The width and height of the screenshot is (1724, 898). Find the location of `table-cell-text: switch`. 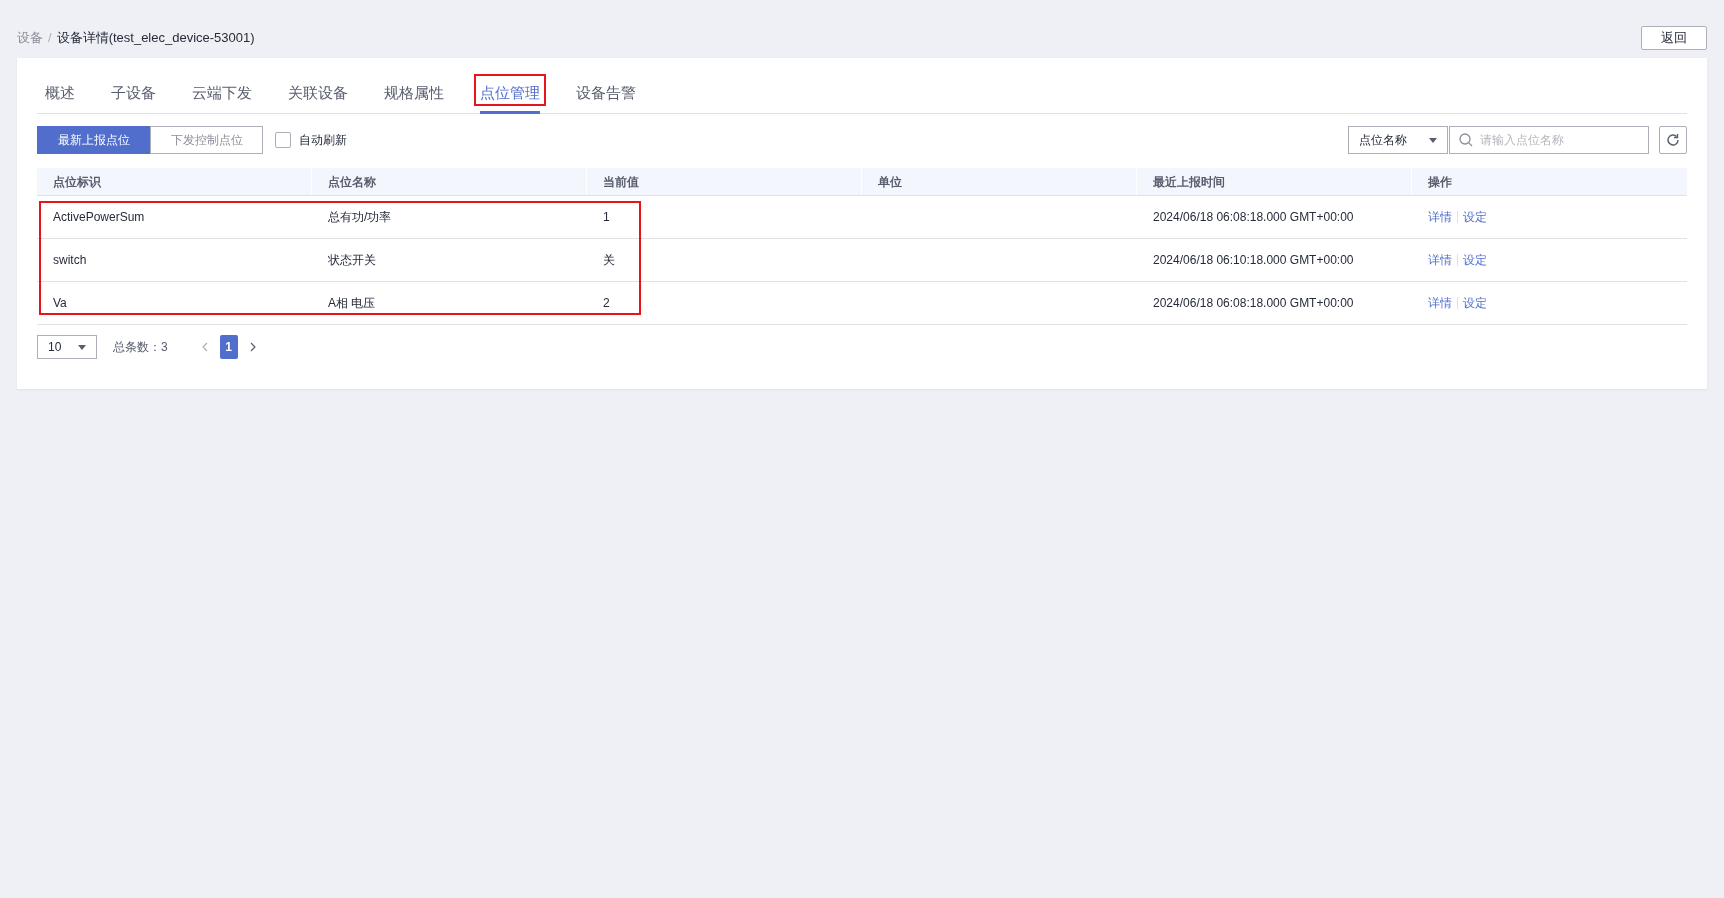

table-cell-text: switch is located at coordinates (70, 260).